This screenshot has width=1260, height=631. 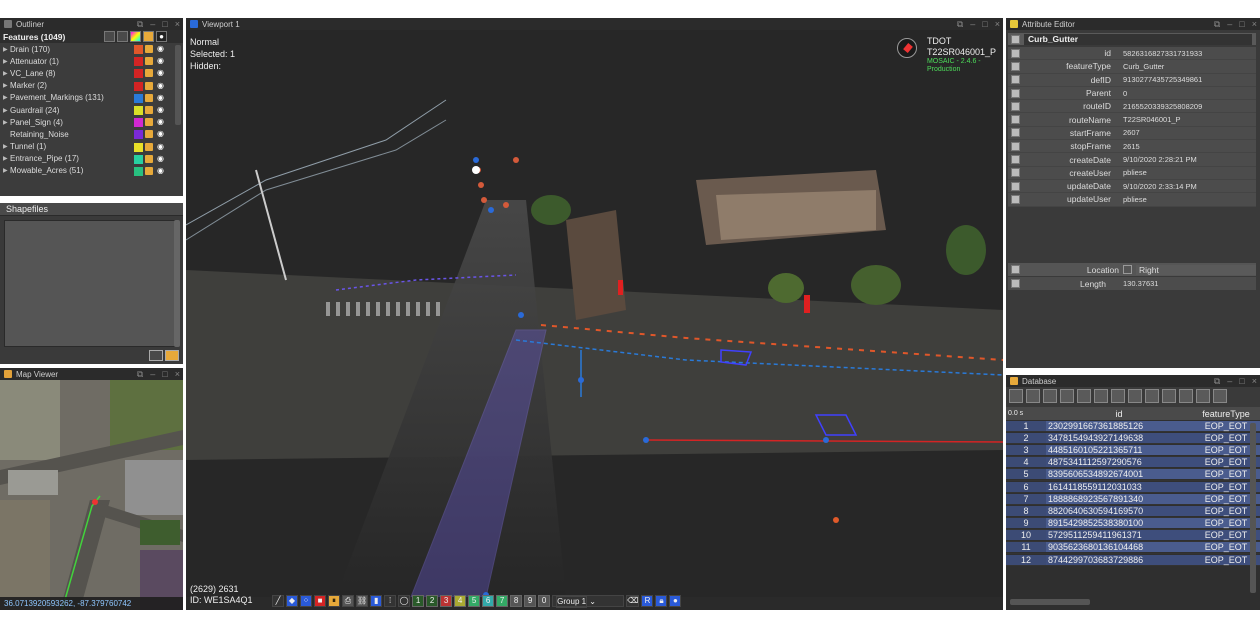 What do you see at coordinates (390, 601) in the screenshot?
I see `size-tool-icon: ⁞` at bounding box center [390, 601].